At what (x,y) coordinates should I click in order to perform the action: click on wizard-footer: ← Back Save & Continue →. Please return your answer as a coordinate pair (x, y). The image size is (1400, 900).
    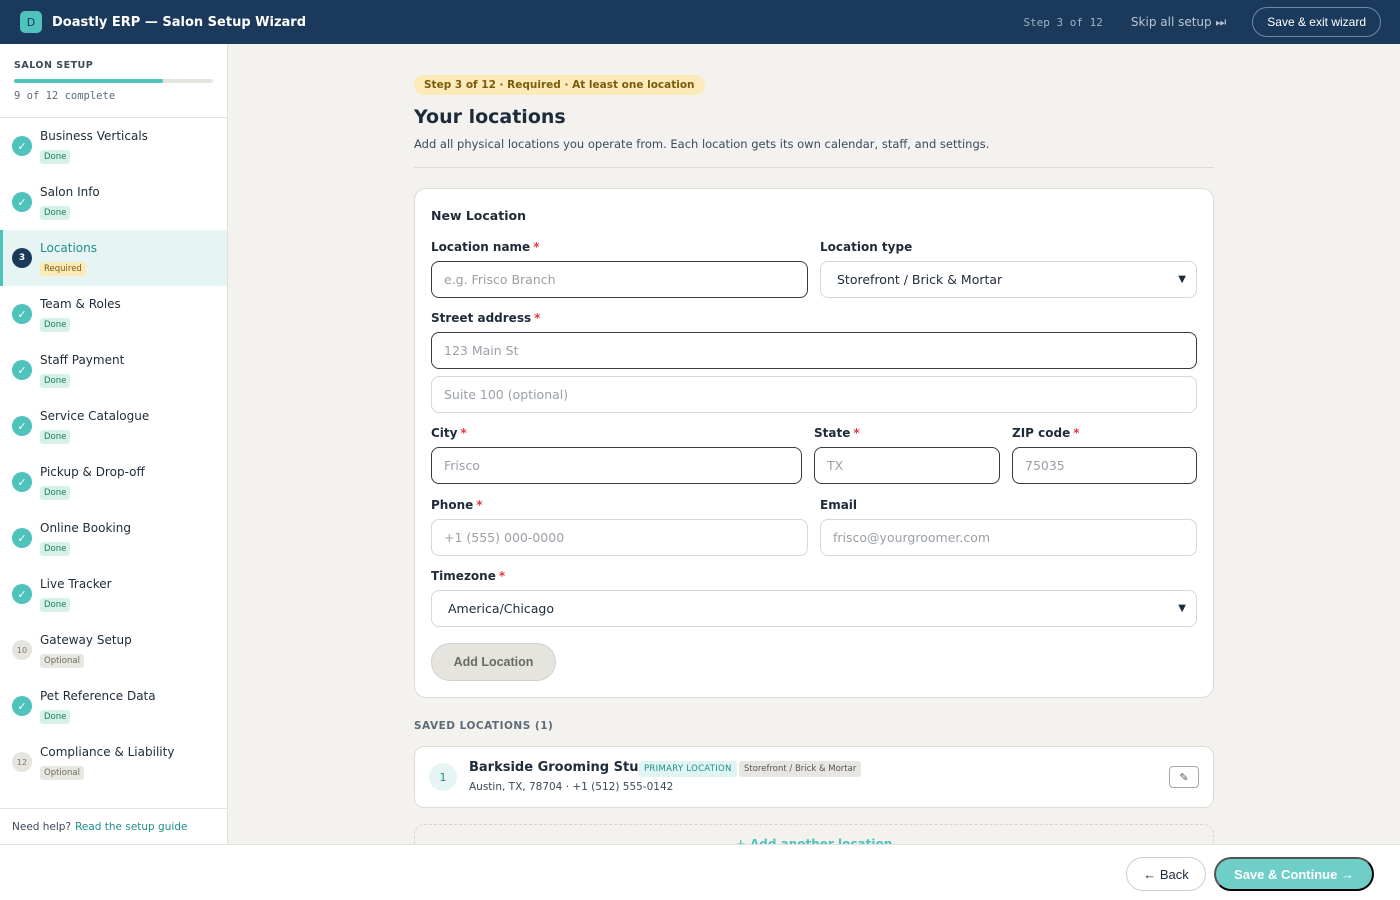
    Looking at the image, I should click on (700, 872).